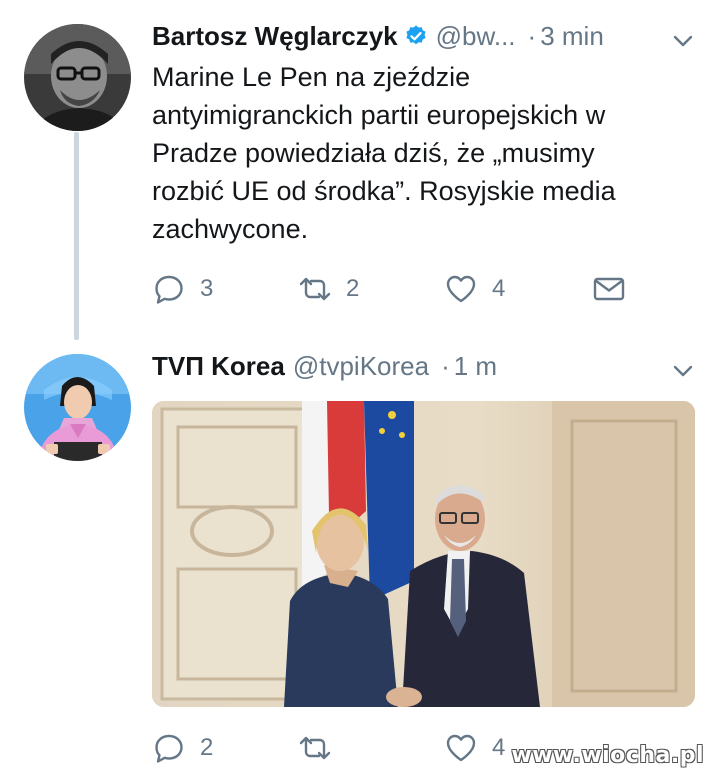 The height and width of the screenshot is (782, 716). What do you see at coordinates (207, 288) in the screenshot?
I see `reply-count: 3` at bounding box center [207, 288].